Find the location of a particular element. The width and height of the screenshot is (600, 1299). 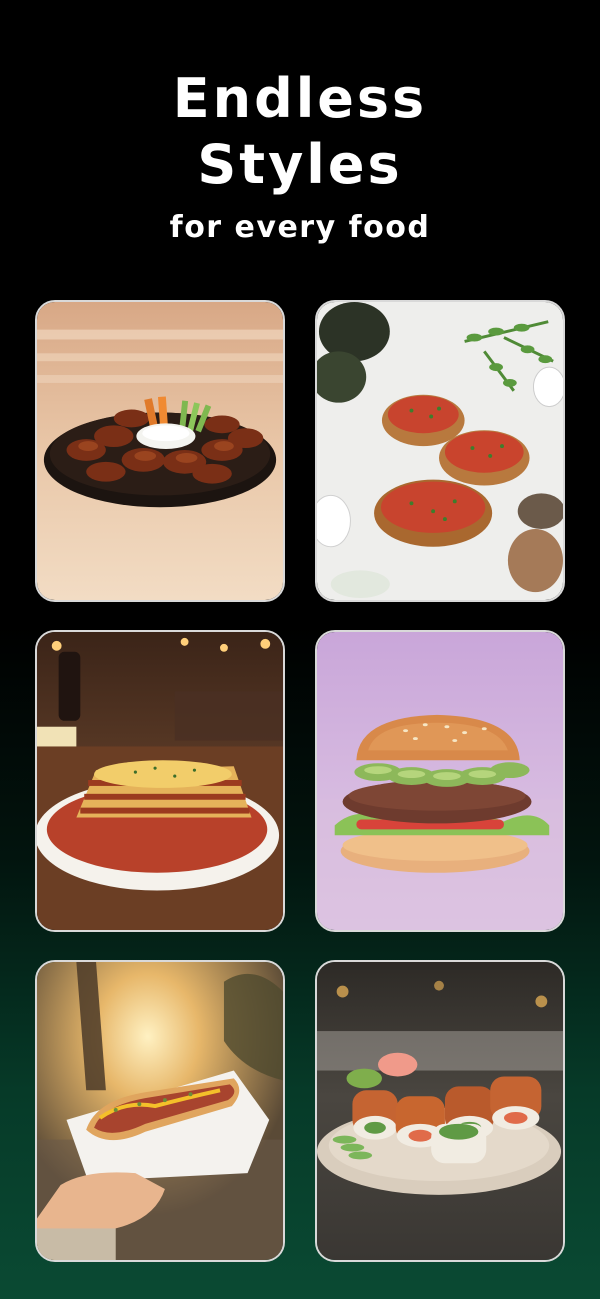

gallery-tile-sushi is located at coordinates (440, 1111).